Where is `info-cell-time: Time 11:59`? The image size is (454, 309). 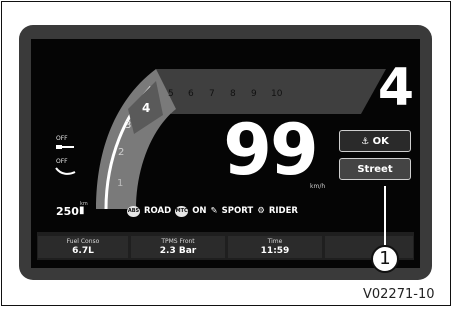 info-cell-time: Time 11:59 is located at coordinates (275, 247).